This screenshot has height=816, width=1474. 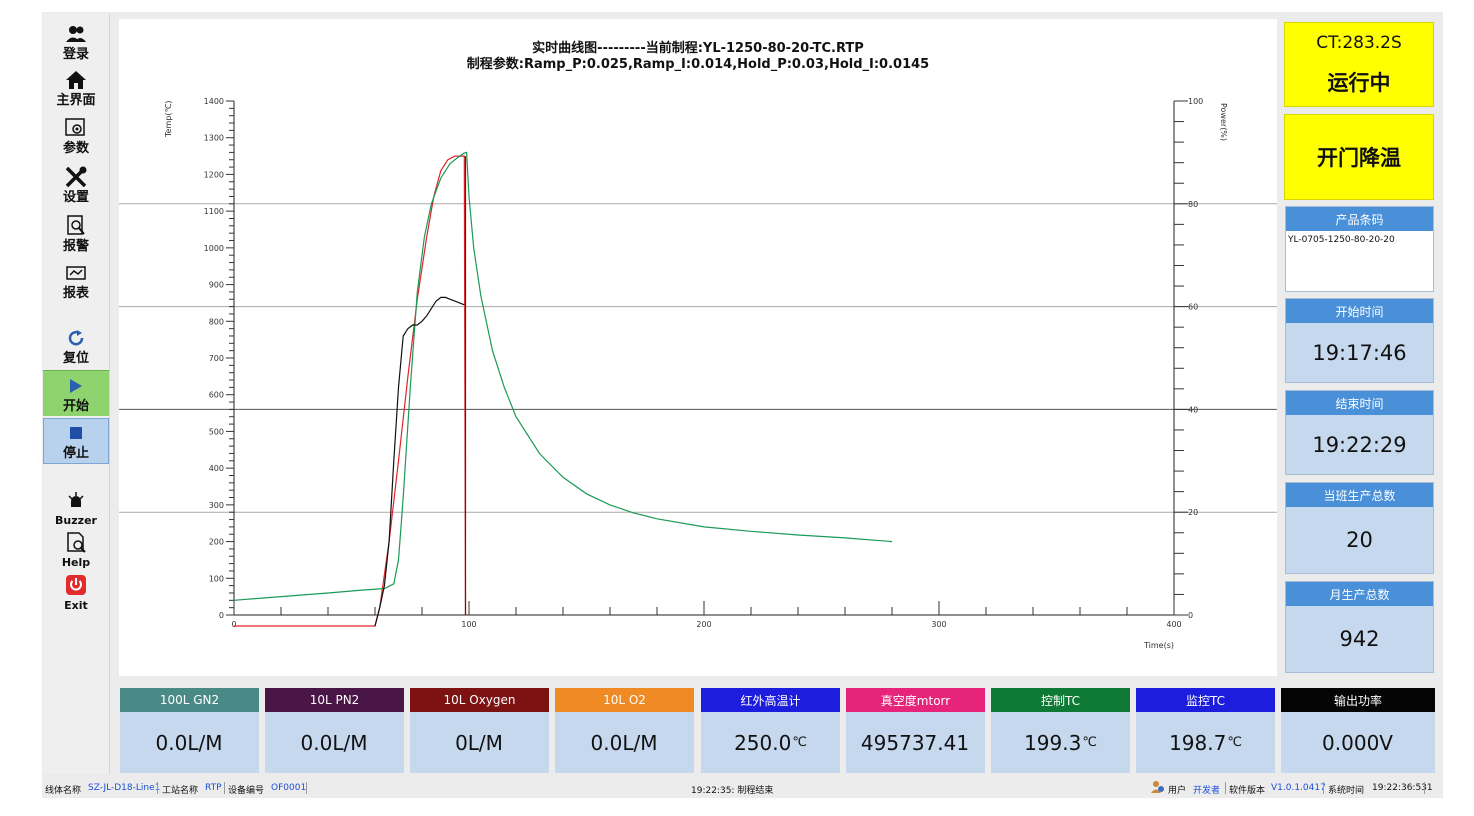 I want to click on tools-icon, so click(x=76, y=177).